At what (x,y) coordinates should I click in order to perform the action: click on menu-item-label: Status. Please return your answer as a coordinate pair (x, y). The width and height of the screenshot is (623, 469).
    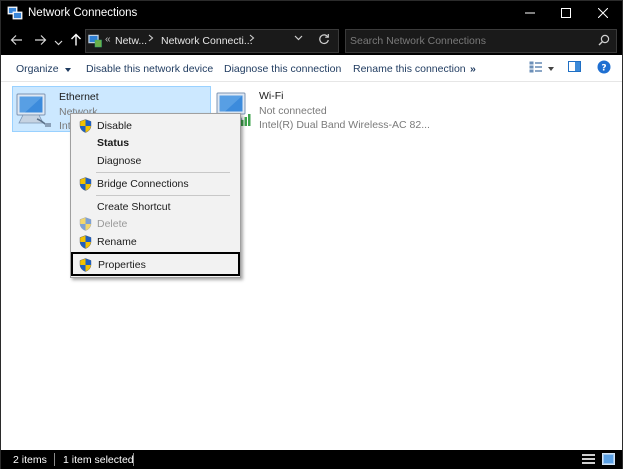
    Looking at the image, I should click on (113, 143).